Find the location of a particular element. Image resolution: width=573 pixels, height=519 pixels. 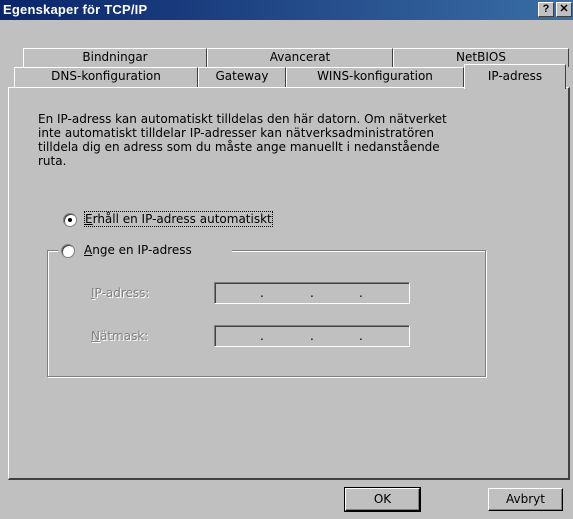

ok-button: OK is located at coordinates (382, 499).